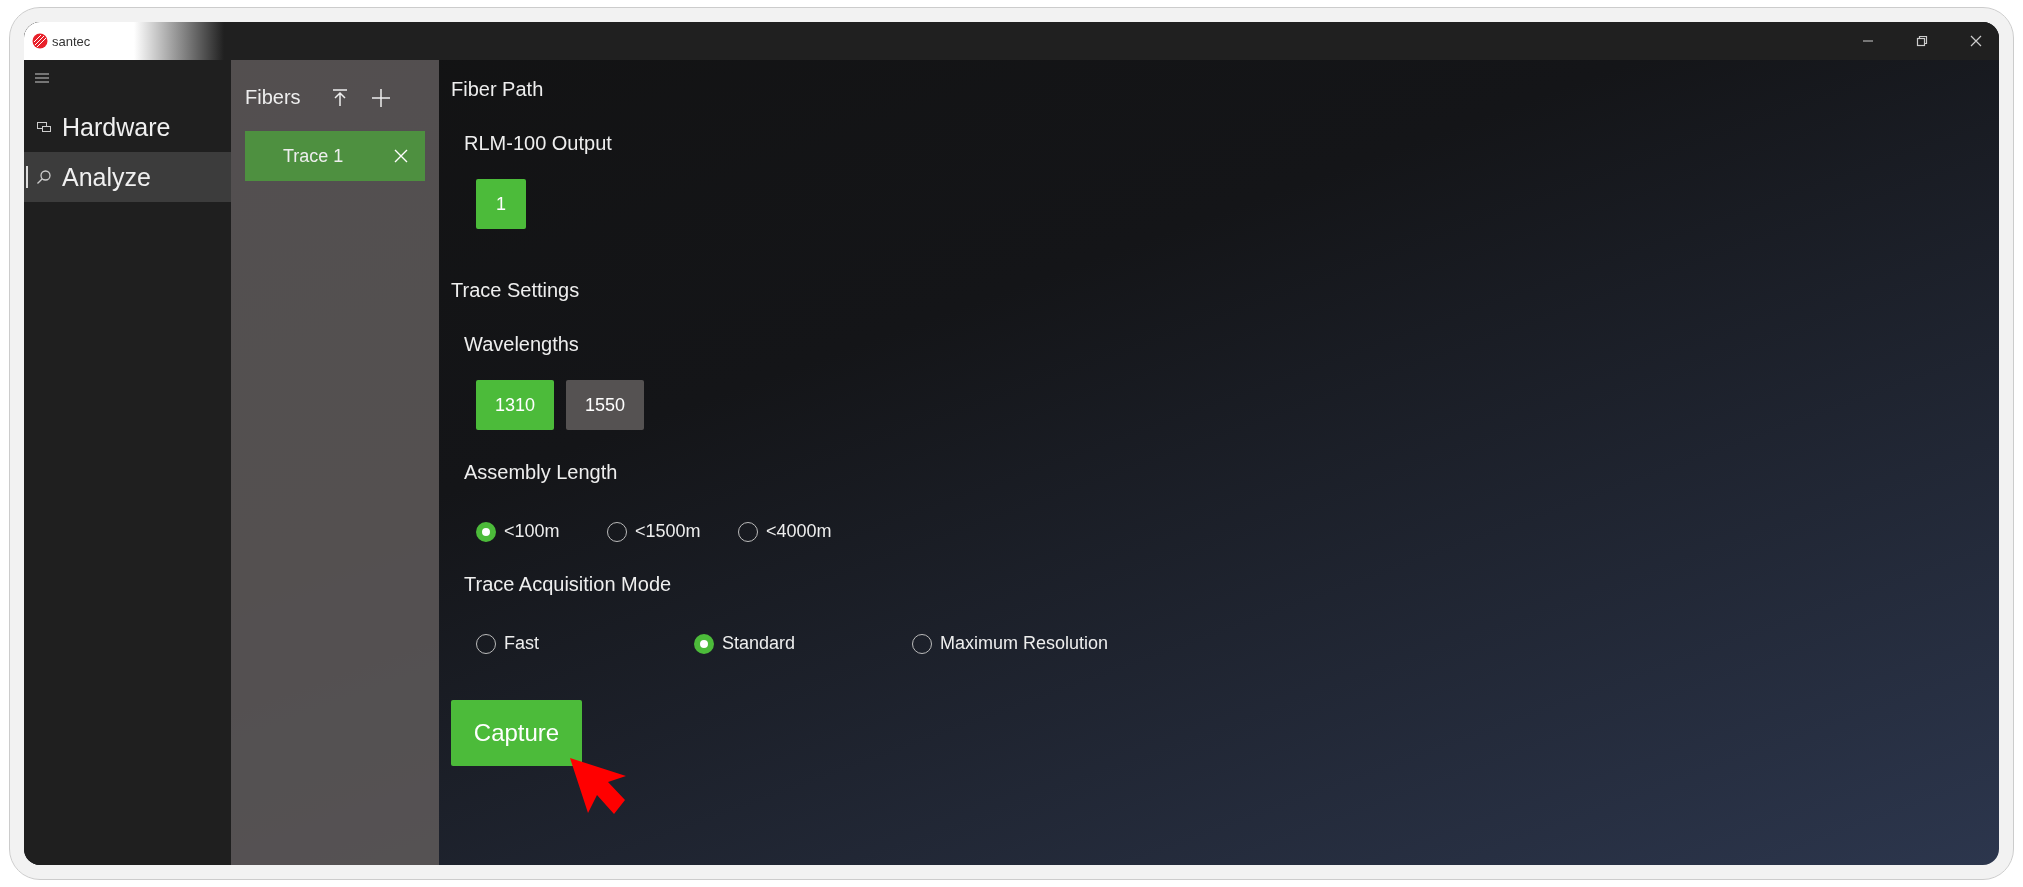 Image resolution: width=2023 pixels, height=887 pixels. I want to click on capture-button: Capture, so click(516, 733).